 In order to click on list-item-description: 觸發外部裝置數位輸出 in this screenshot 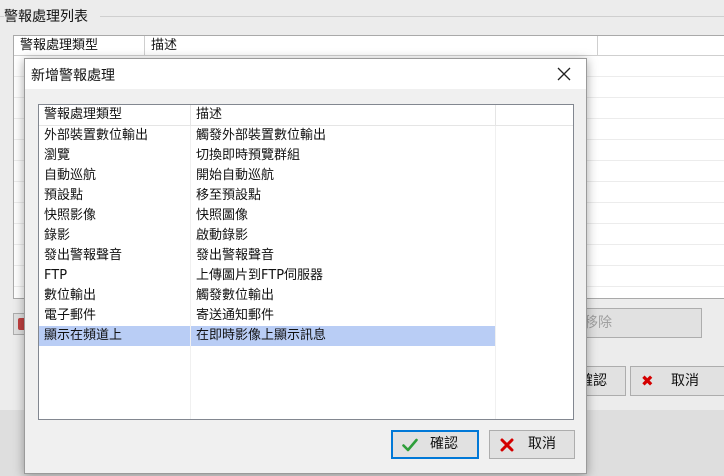, I will do `click(343, 136)`.